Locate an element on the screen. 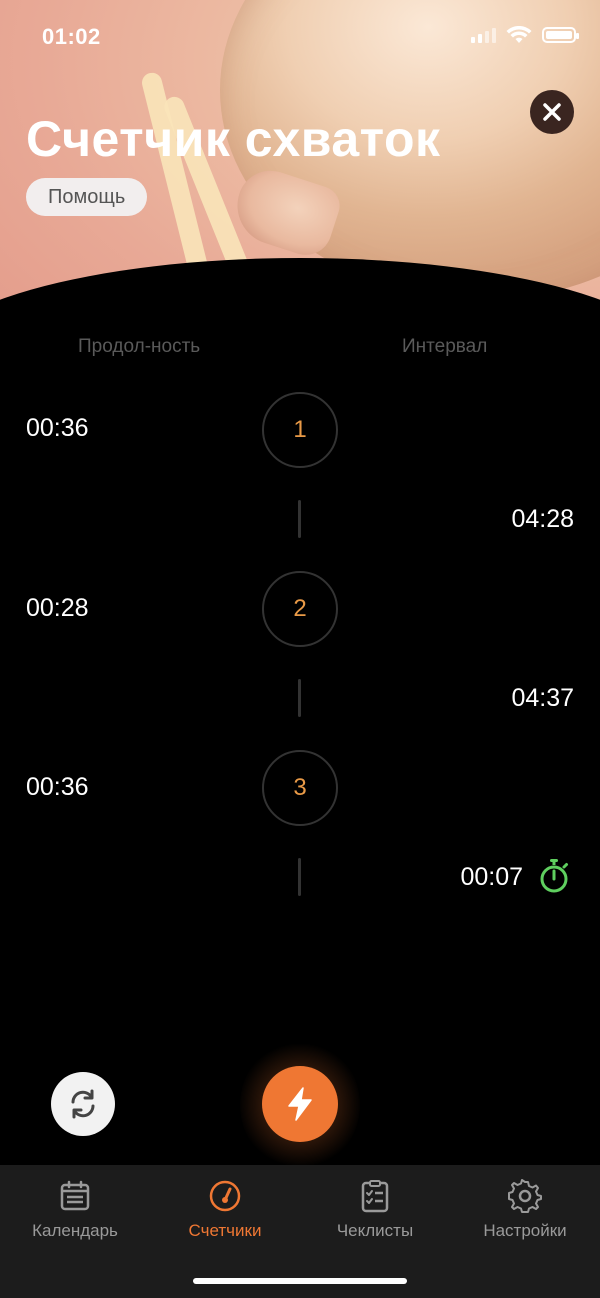  calendar-icon is located at coordinates (75, 1195).